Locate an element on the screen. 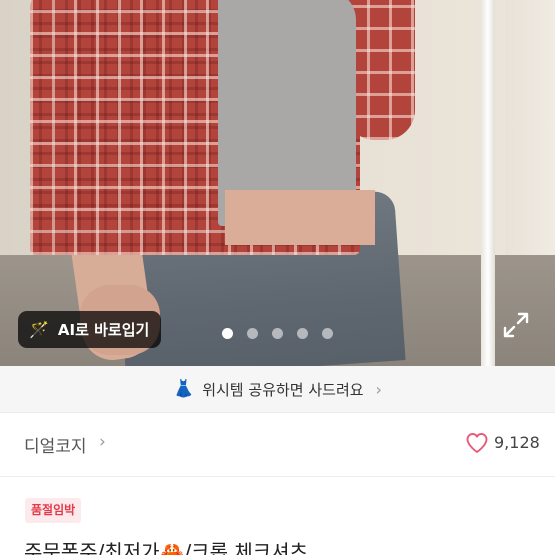 This screenshot has width=555, height=555. like-count: 9,128 is located at coordinates (517, 442).